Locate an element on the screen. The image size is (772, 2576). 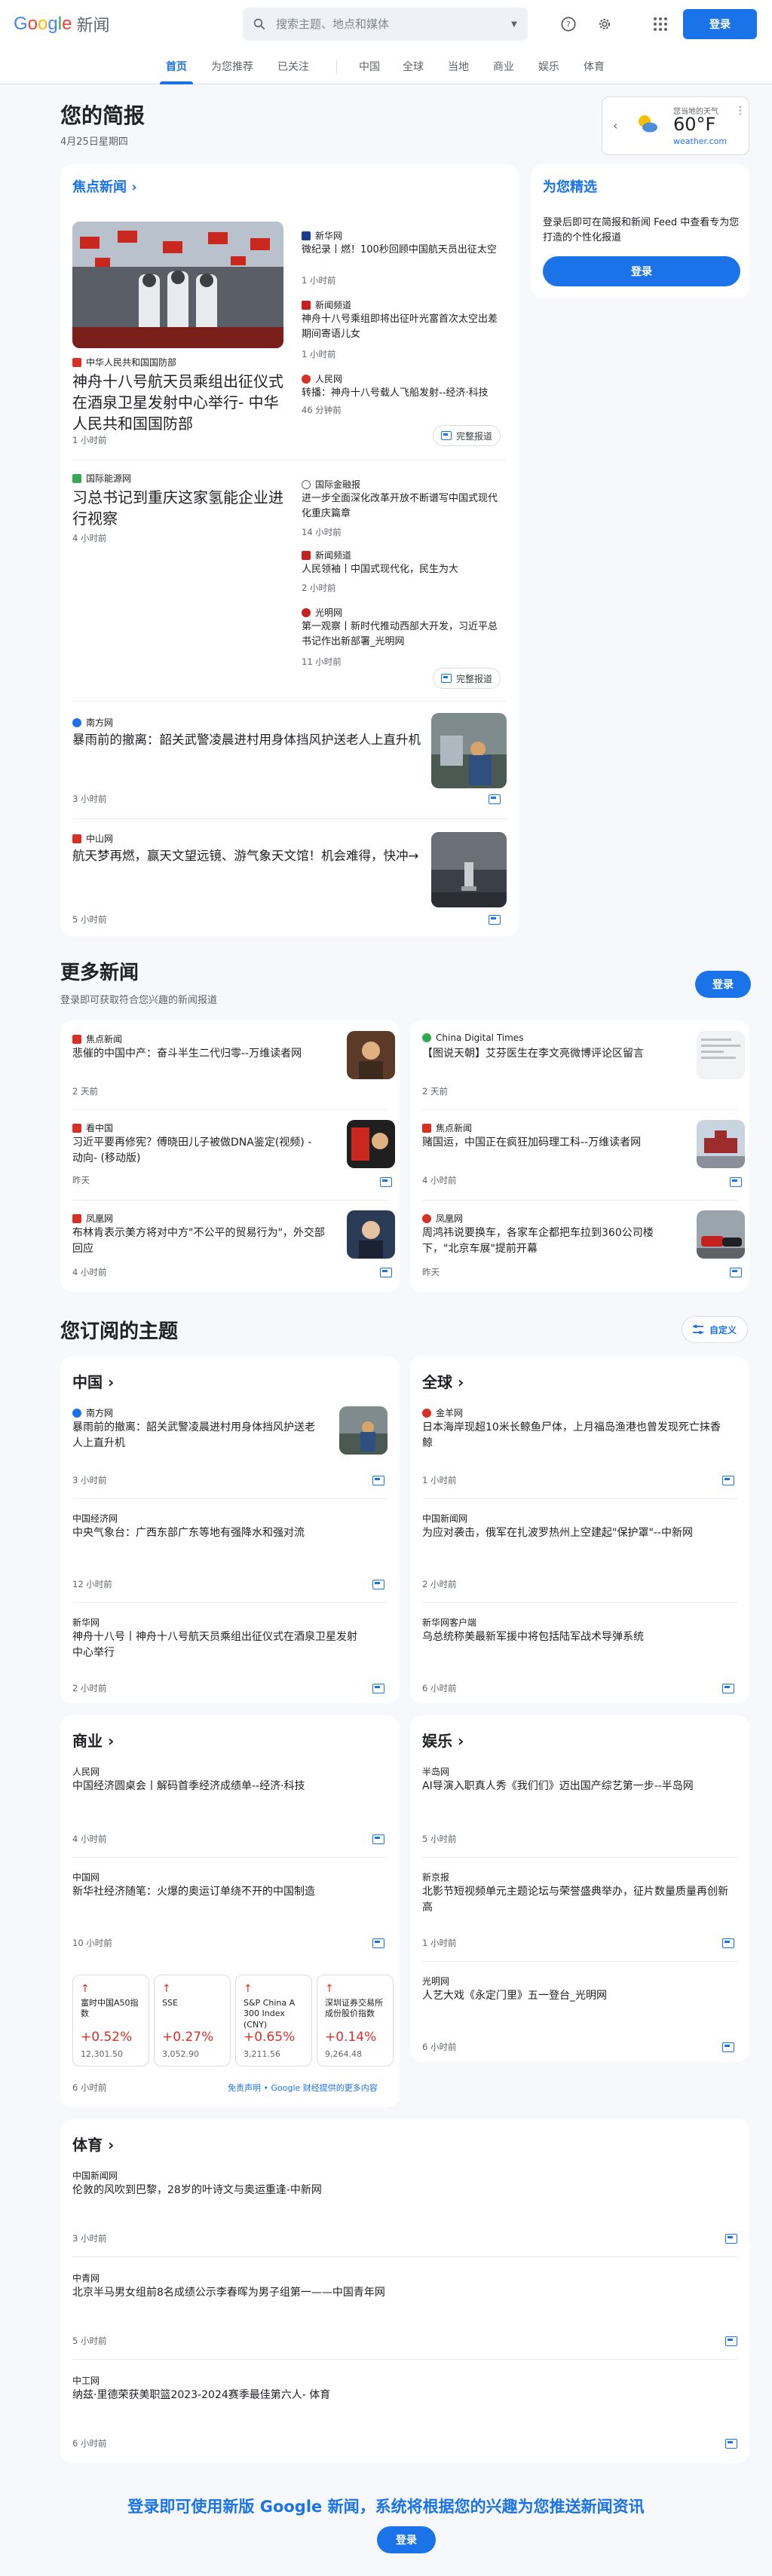
tab-sports: 体育 is located at coordinates (594, 66).